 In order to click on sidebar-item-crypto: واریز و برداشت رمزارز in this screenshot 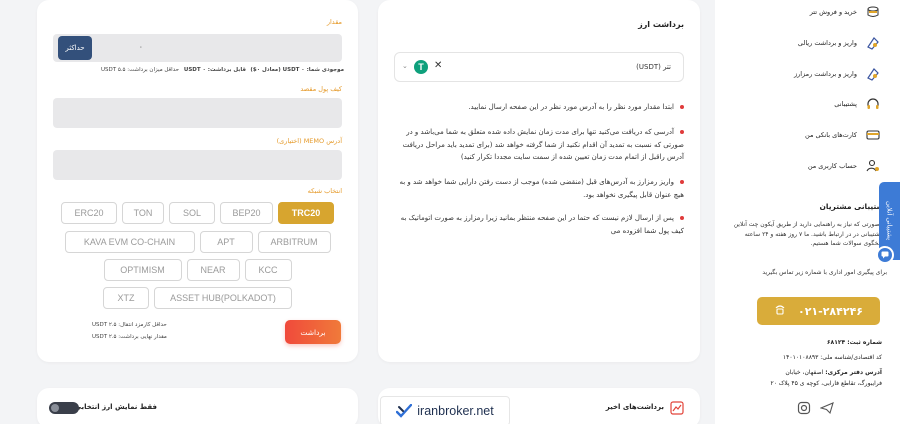, I will do `click(837, 74)`.